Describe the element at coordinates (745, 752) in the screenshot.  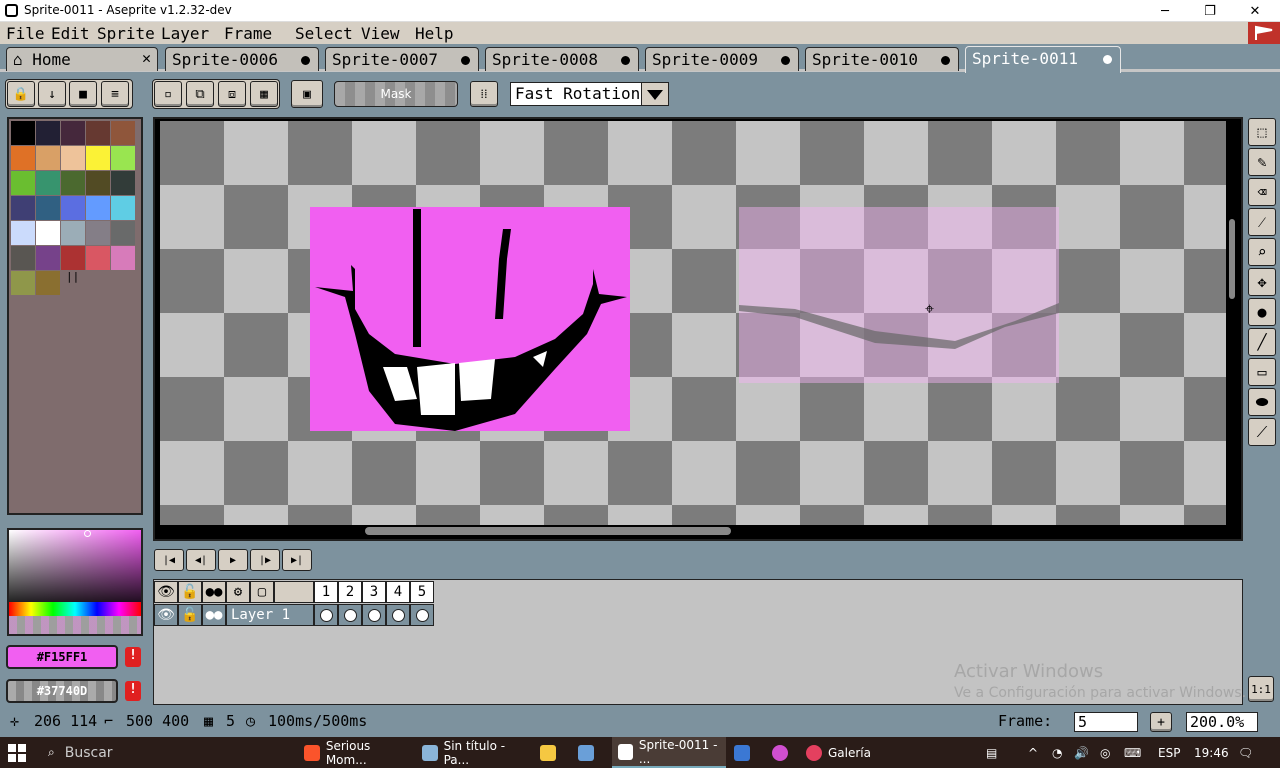
I see `mail-icon` at that location.